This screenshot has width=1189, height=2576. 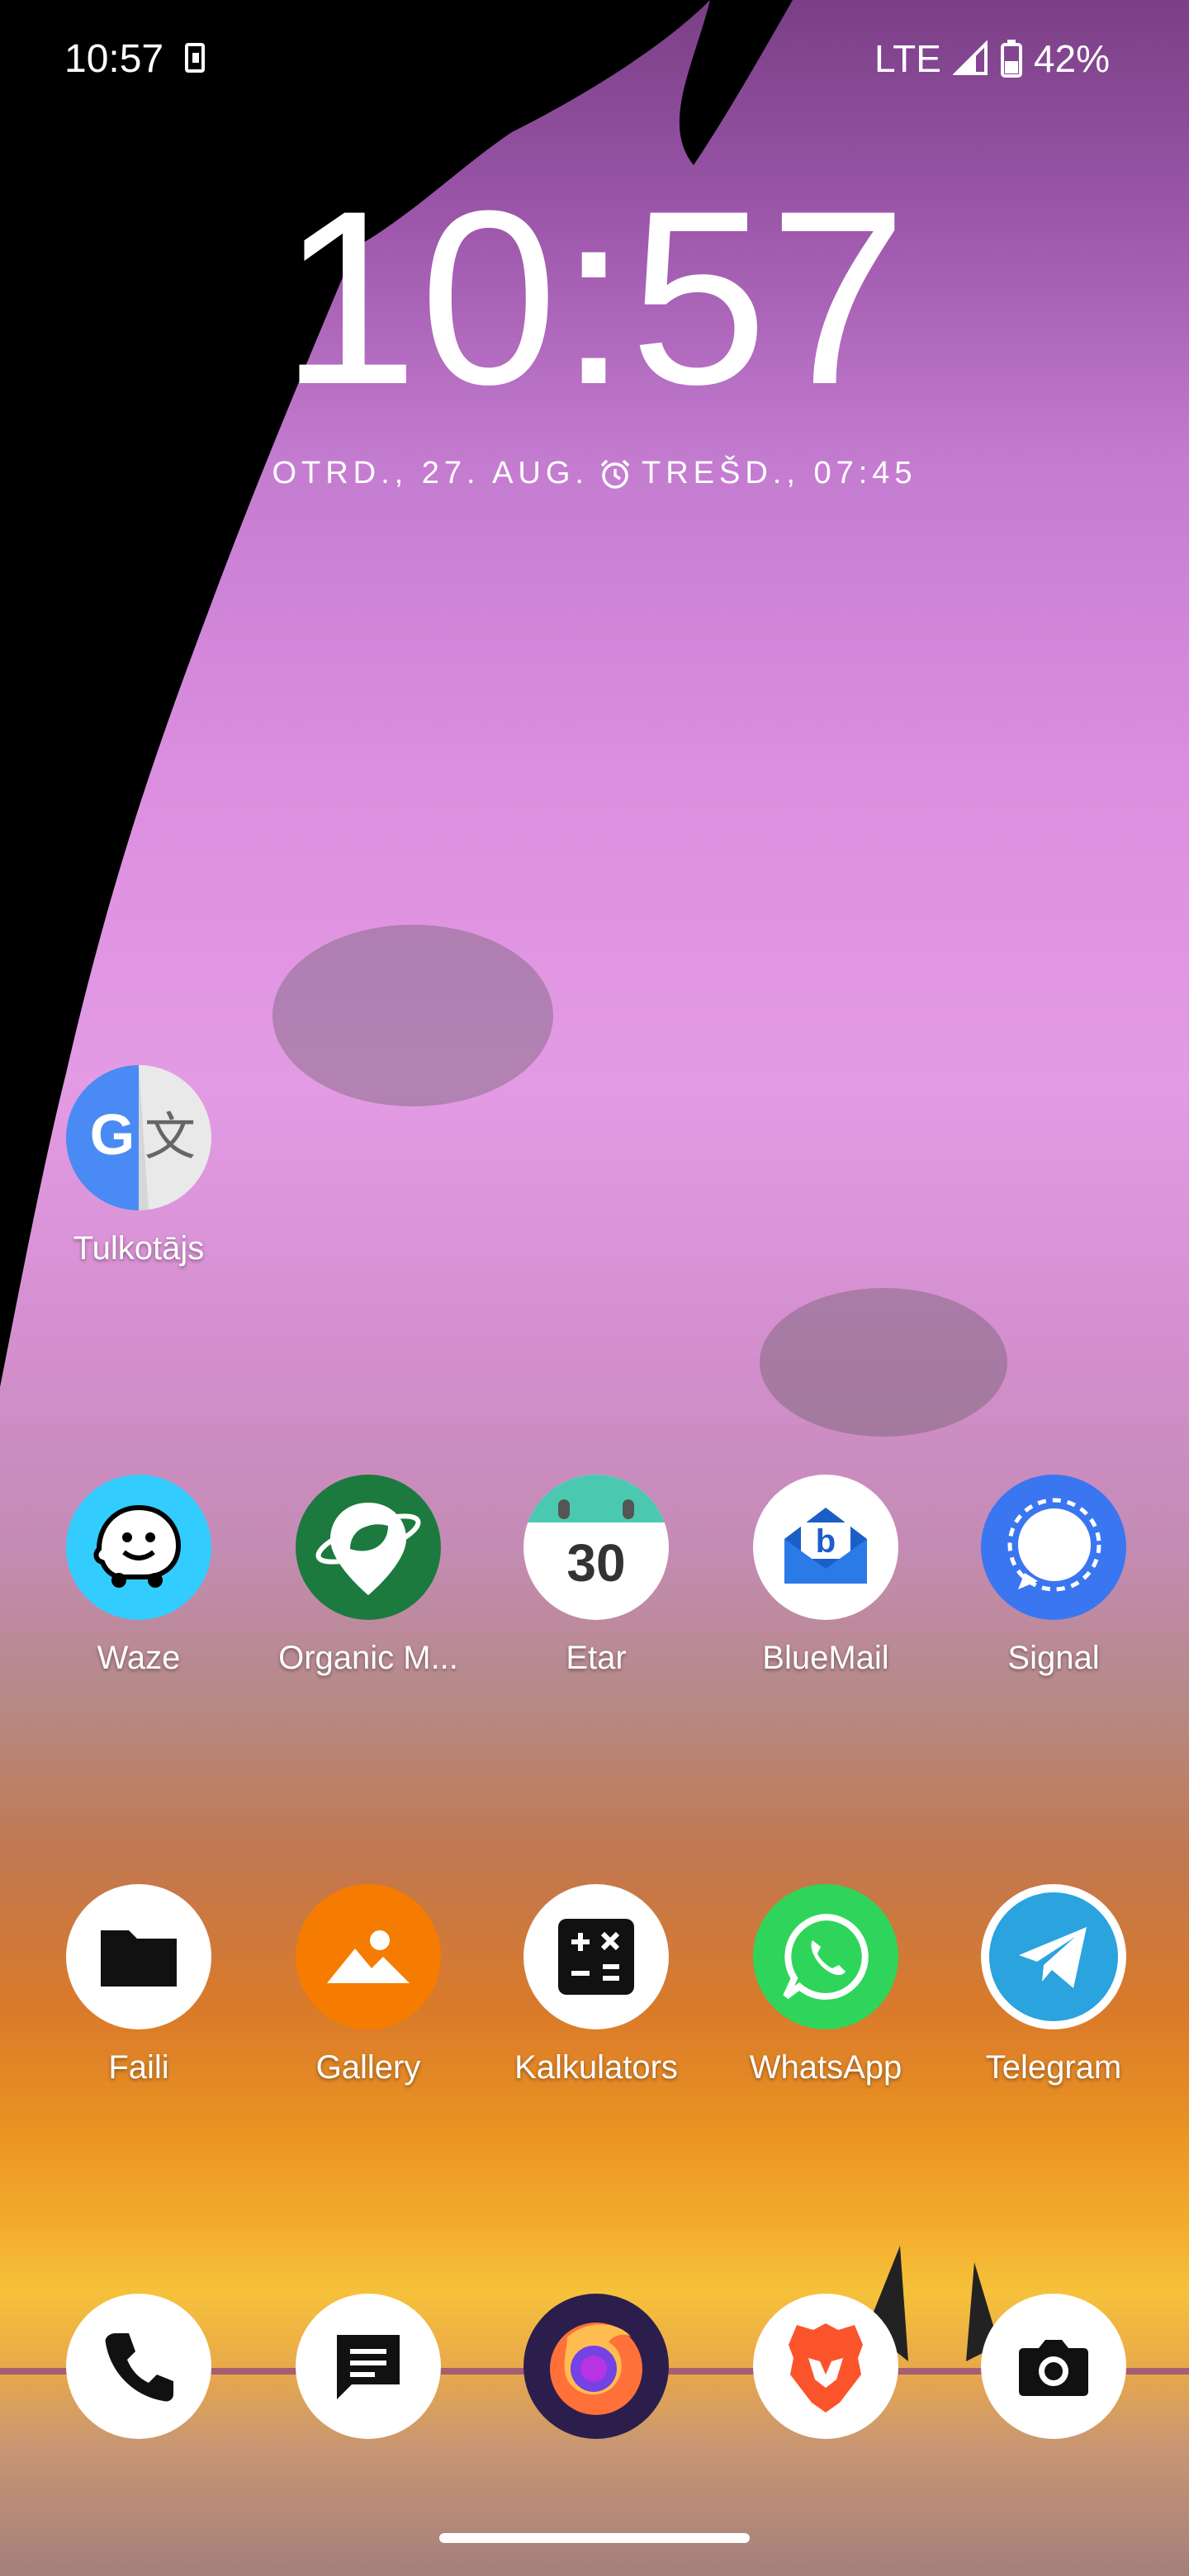 I want to click on network-type: LTE, so click(x=907, y=58).